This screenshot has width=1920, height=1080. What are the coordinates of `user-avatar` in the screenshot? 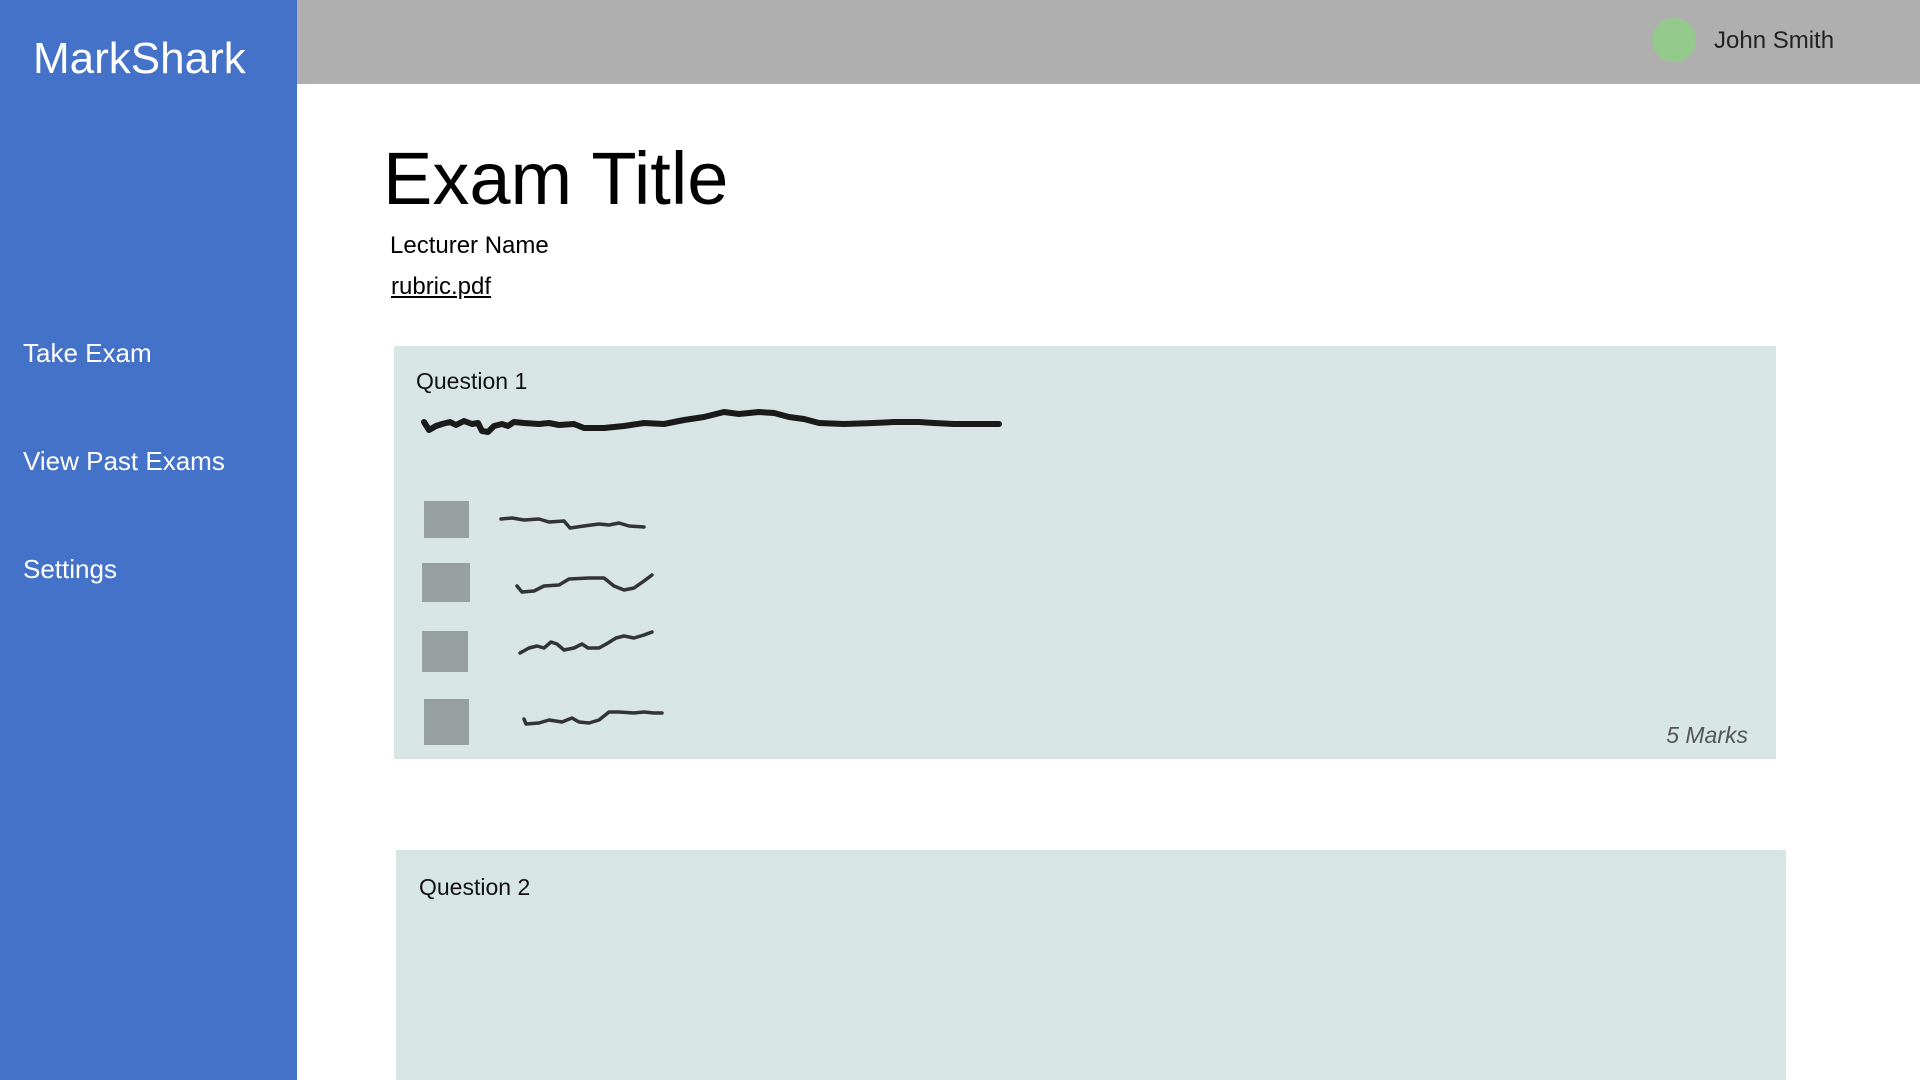 It's located at (1674, 40).